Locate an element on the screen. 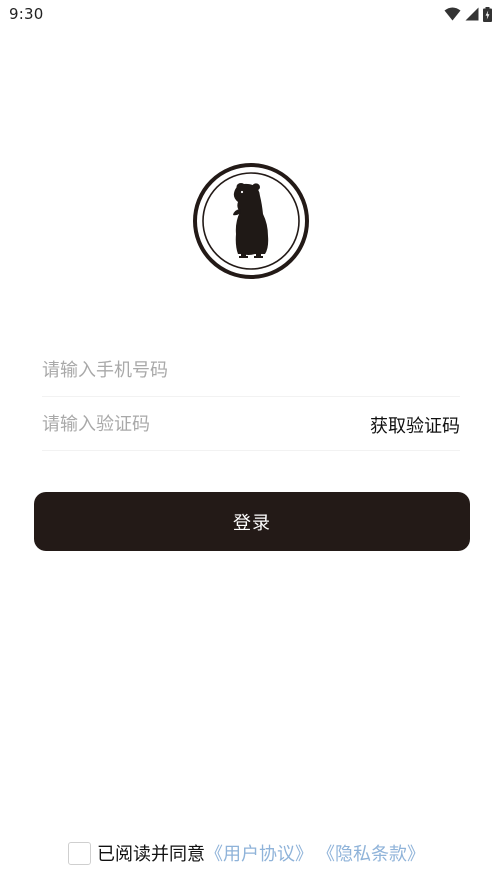  phone-field is located at coordinates (251, 371).